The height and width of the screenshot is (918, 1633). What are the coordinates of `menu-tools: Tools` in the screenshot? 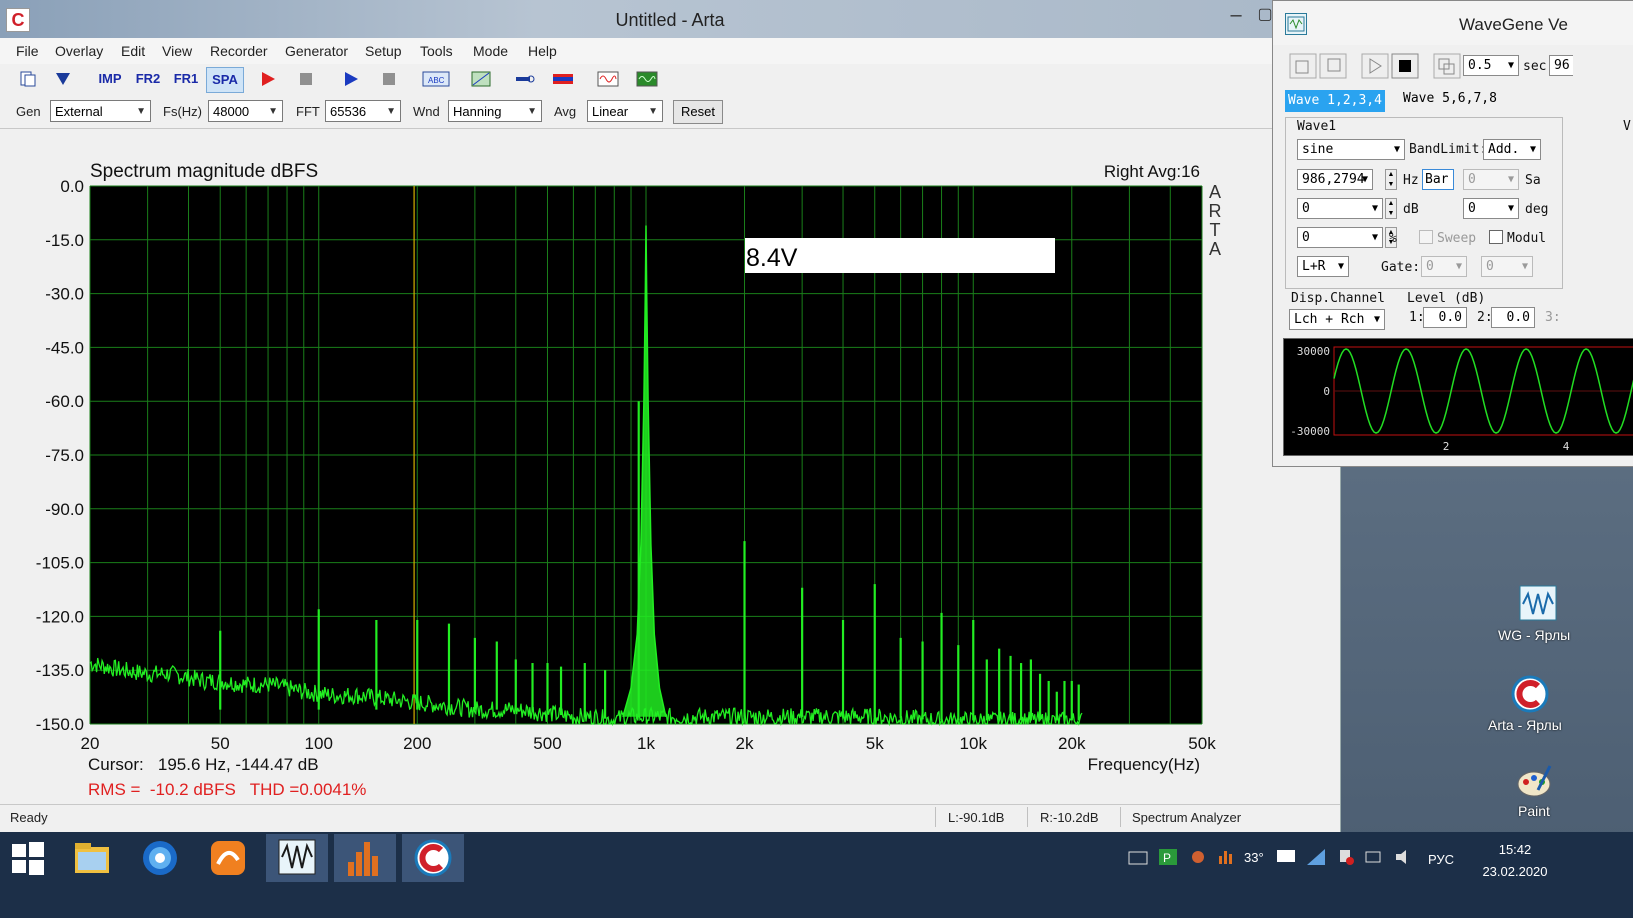 It's located at (436, 51).